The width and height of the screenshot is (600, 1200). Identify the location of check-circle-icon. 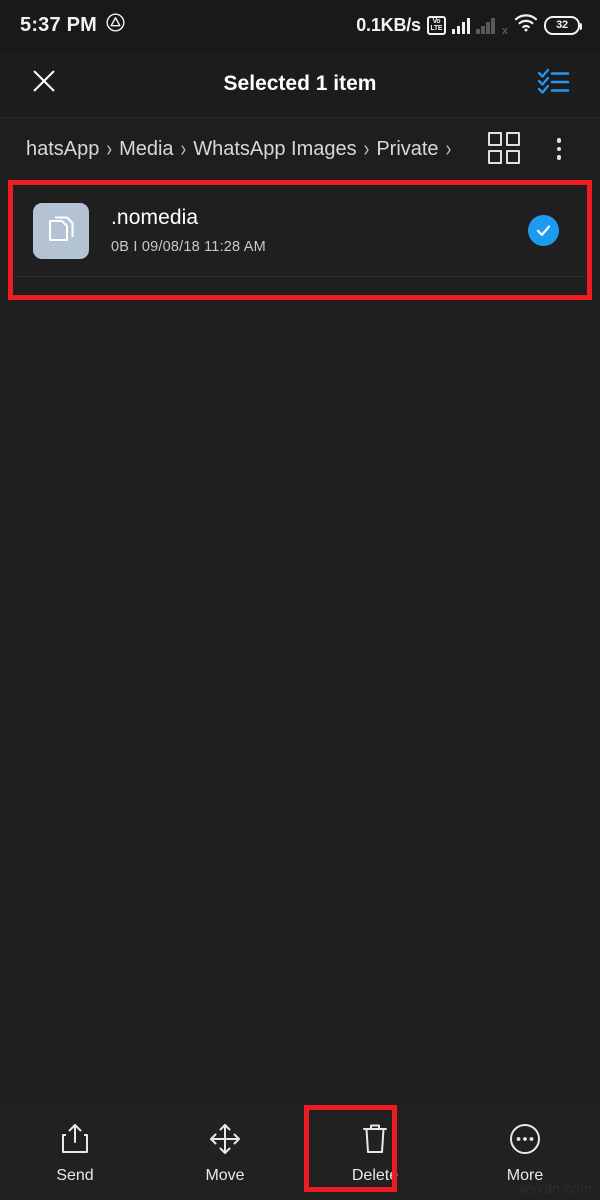
(543, 230).